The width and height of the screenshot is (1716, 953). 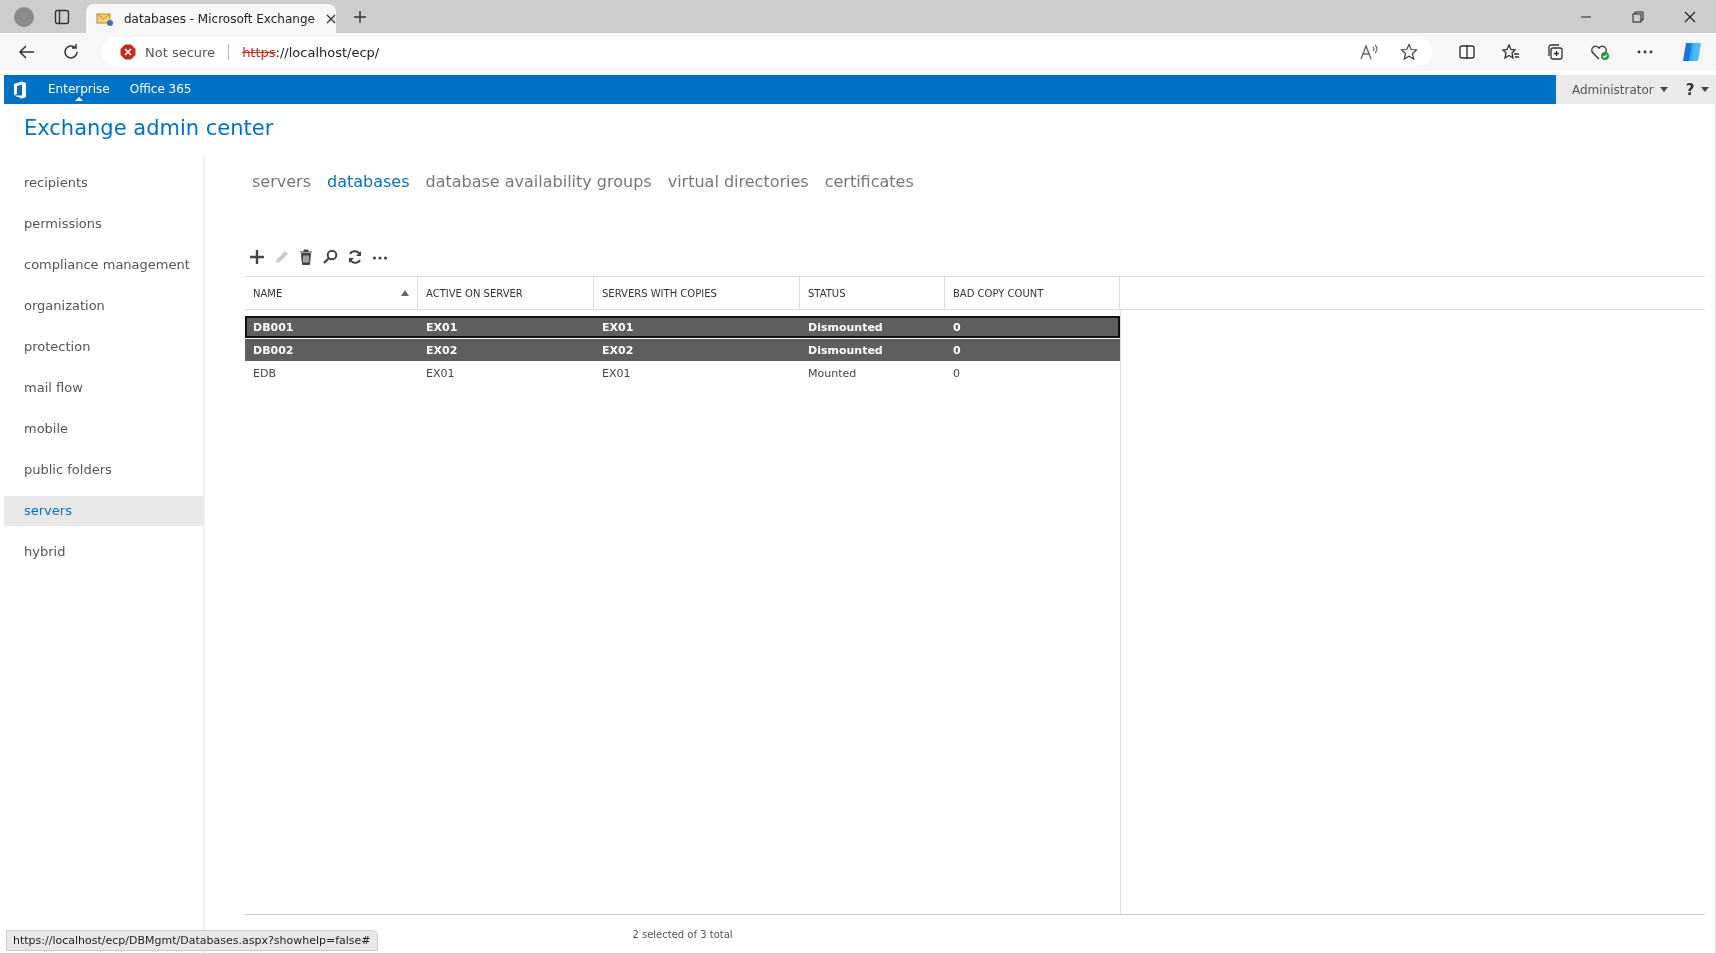 What do you see at coordinates (20, 89) in the screenshot?
I see `office-logo-icon` at bounding box center [20, 89].